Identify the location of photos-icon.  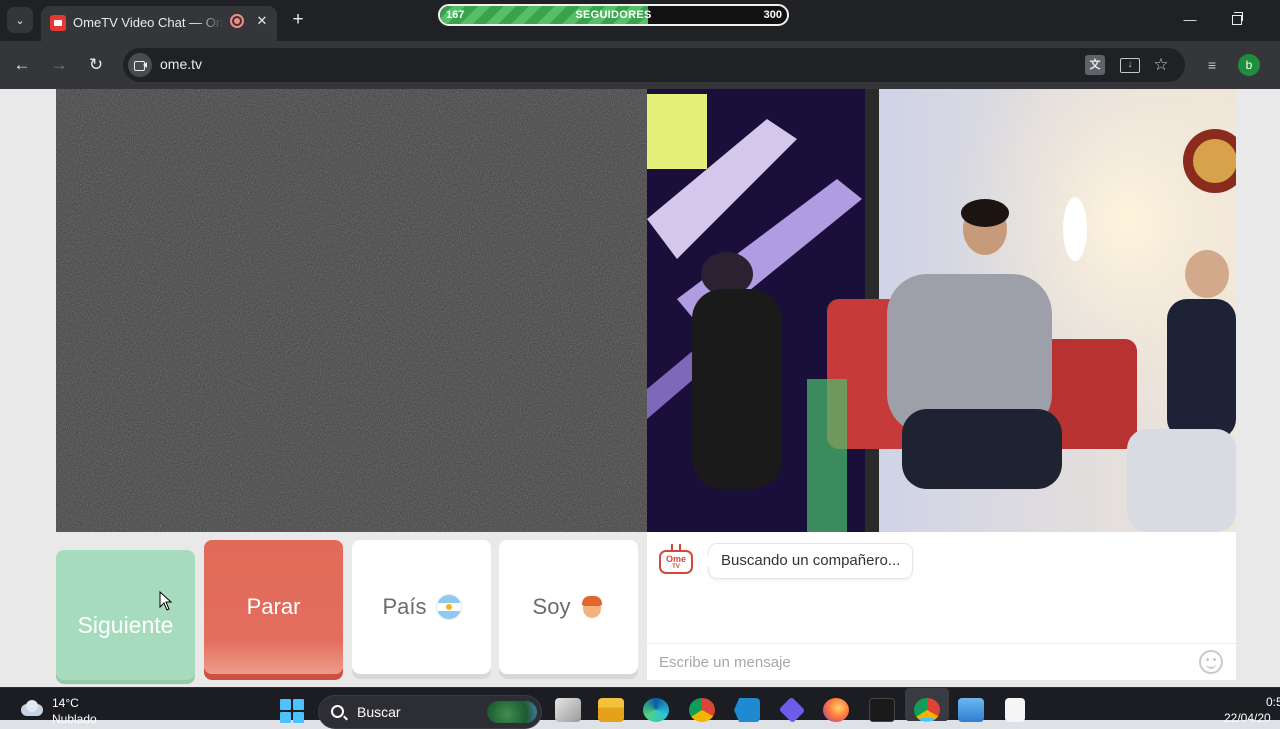
(971, 710).